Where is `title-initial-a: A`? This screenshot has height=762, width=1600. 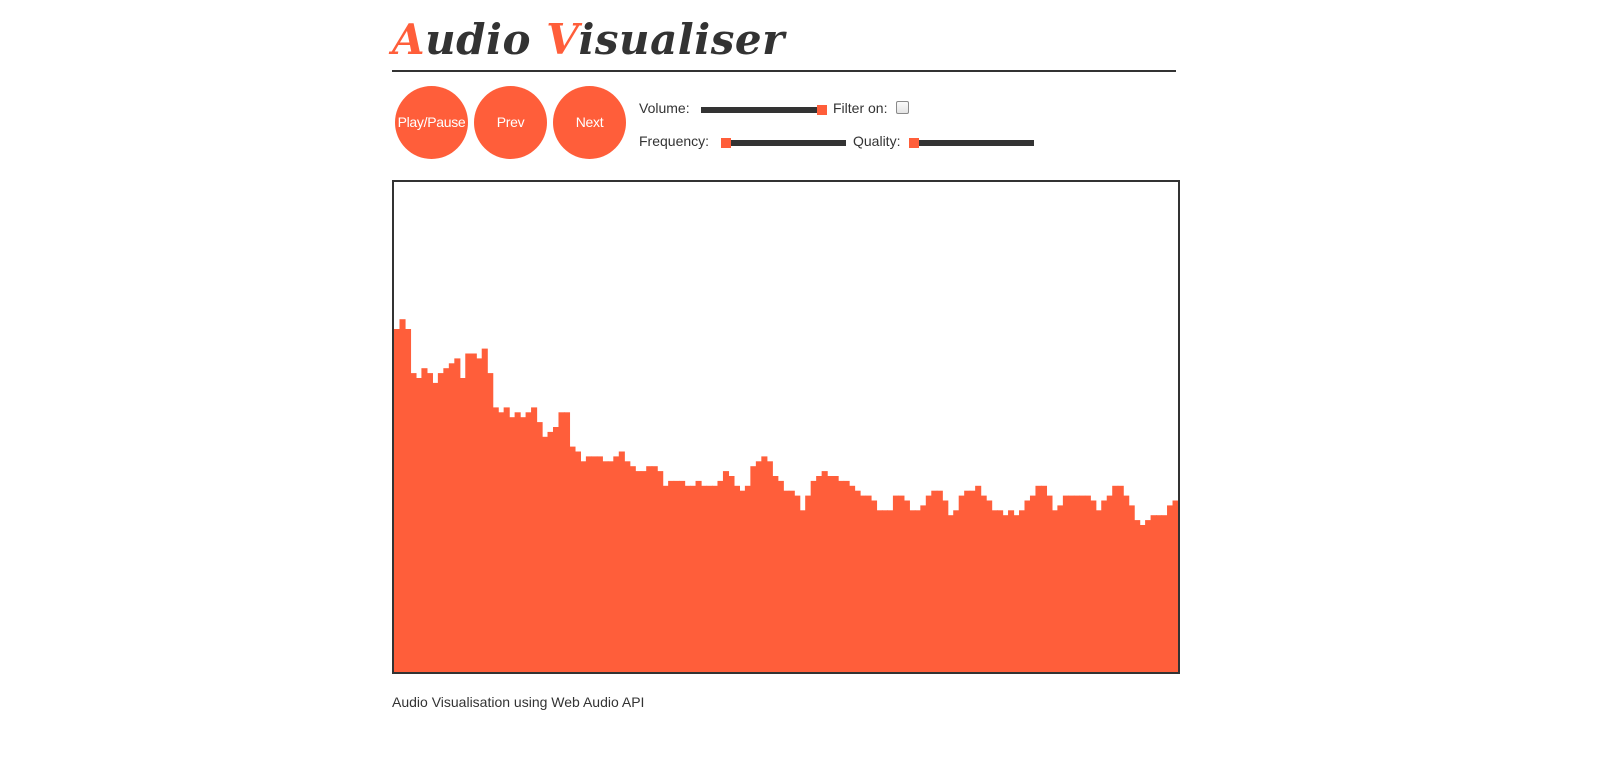
title-initial-a: A is located at coordinates (409, 39).